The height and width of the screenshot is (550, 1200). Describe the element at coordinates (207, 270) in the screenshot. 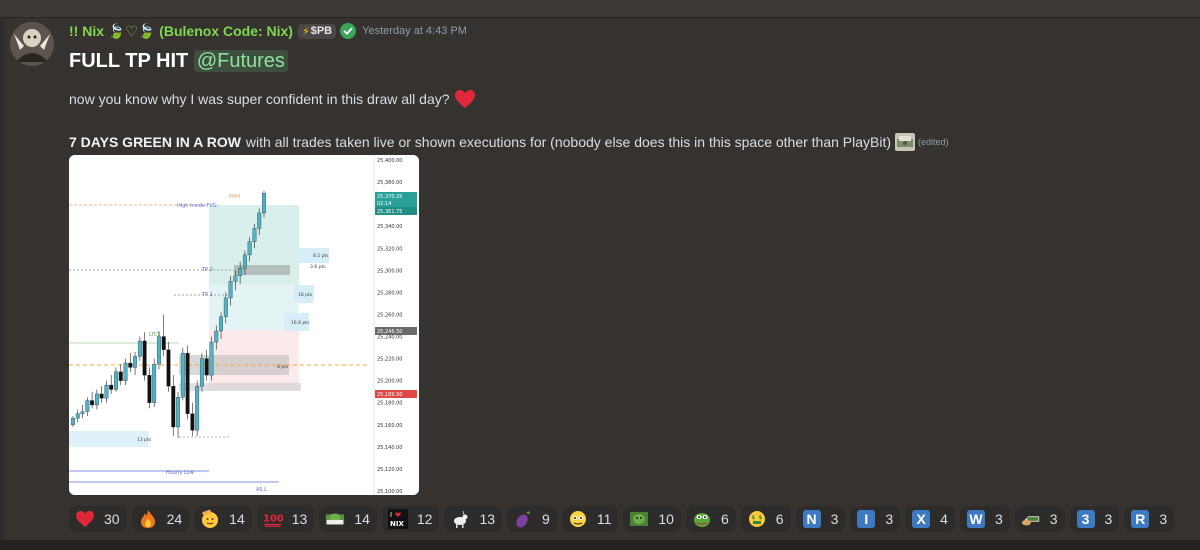

I see `tp2-label: TP 2` at that location.